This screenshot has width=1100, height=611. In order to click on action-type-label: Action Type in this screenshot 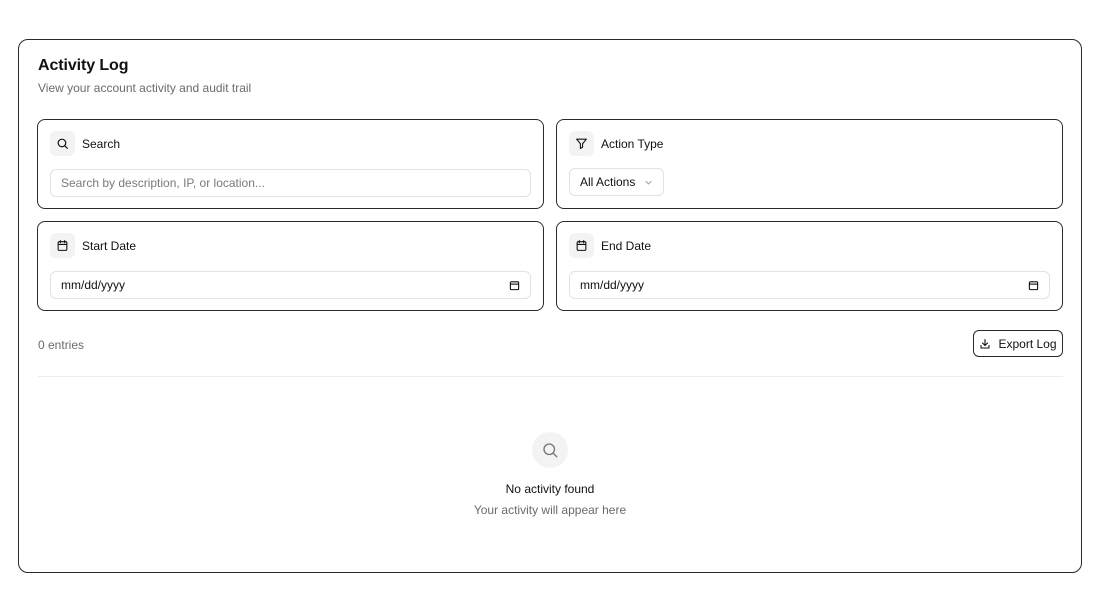, I will do `click(632, 143)`.